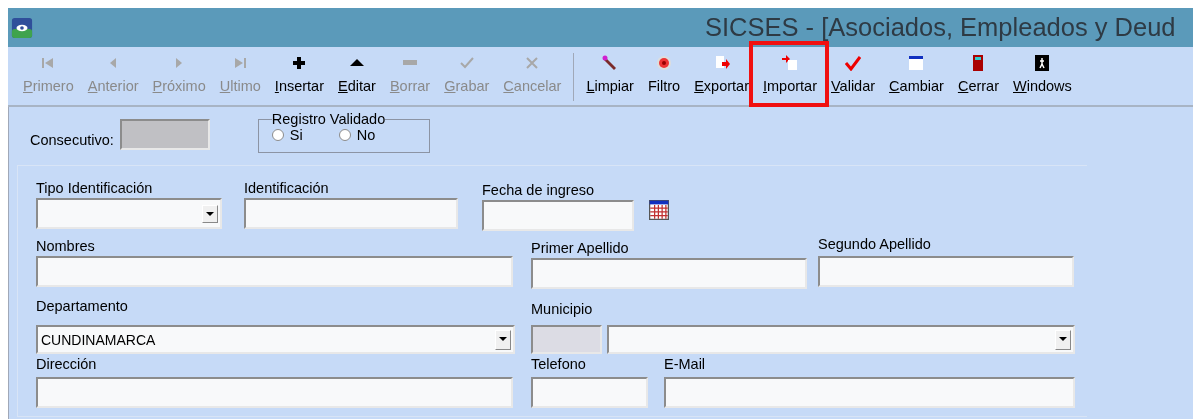  Describe the element at coordinates (275, 339) in the screenshot. I see `dropdown: CUNDINAMARCA` at that location.